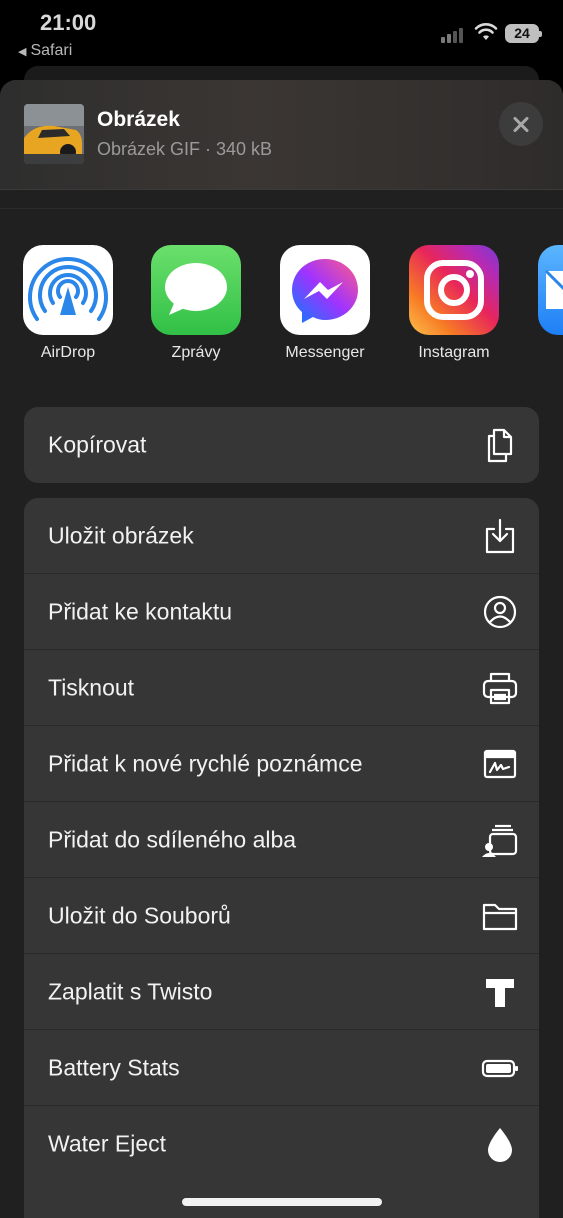 This screenshot has height=1218, width=563. I want to click on instagram-icon, so click(454, 290).